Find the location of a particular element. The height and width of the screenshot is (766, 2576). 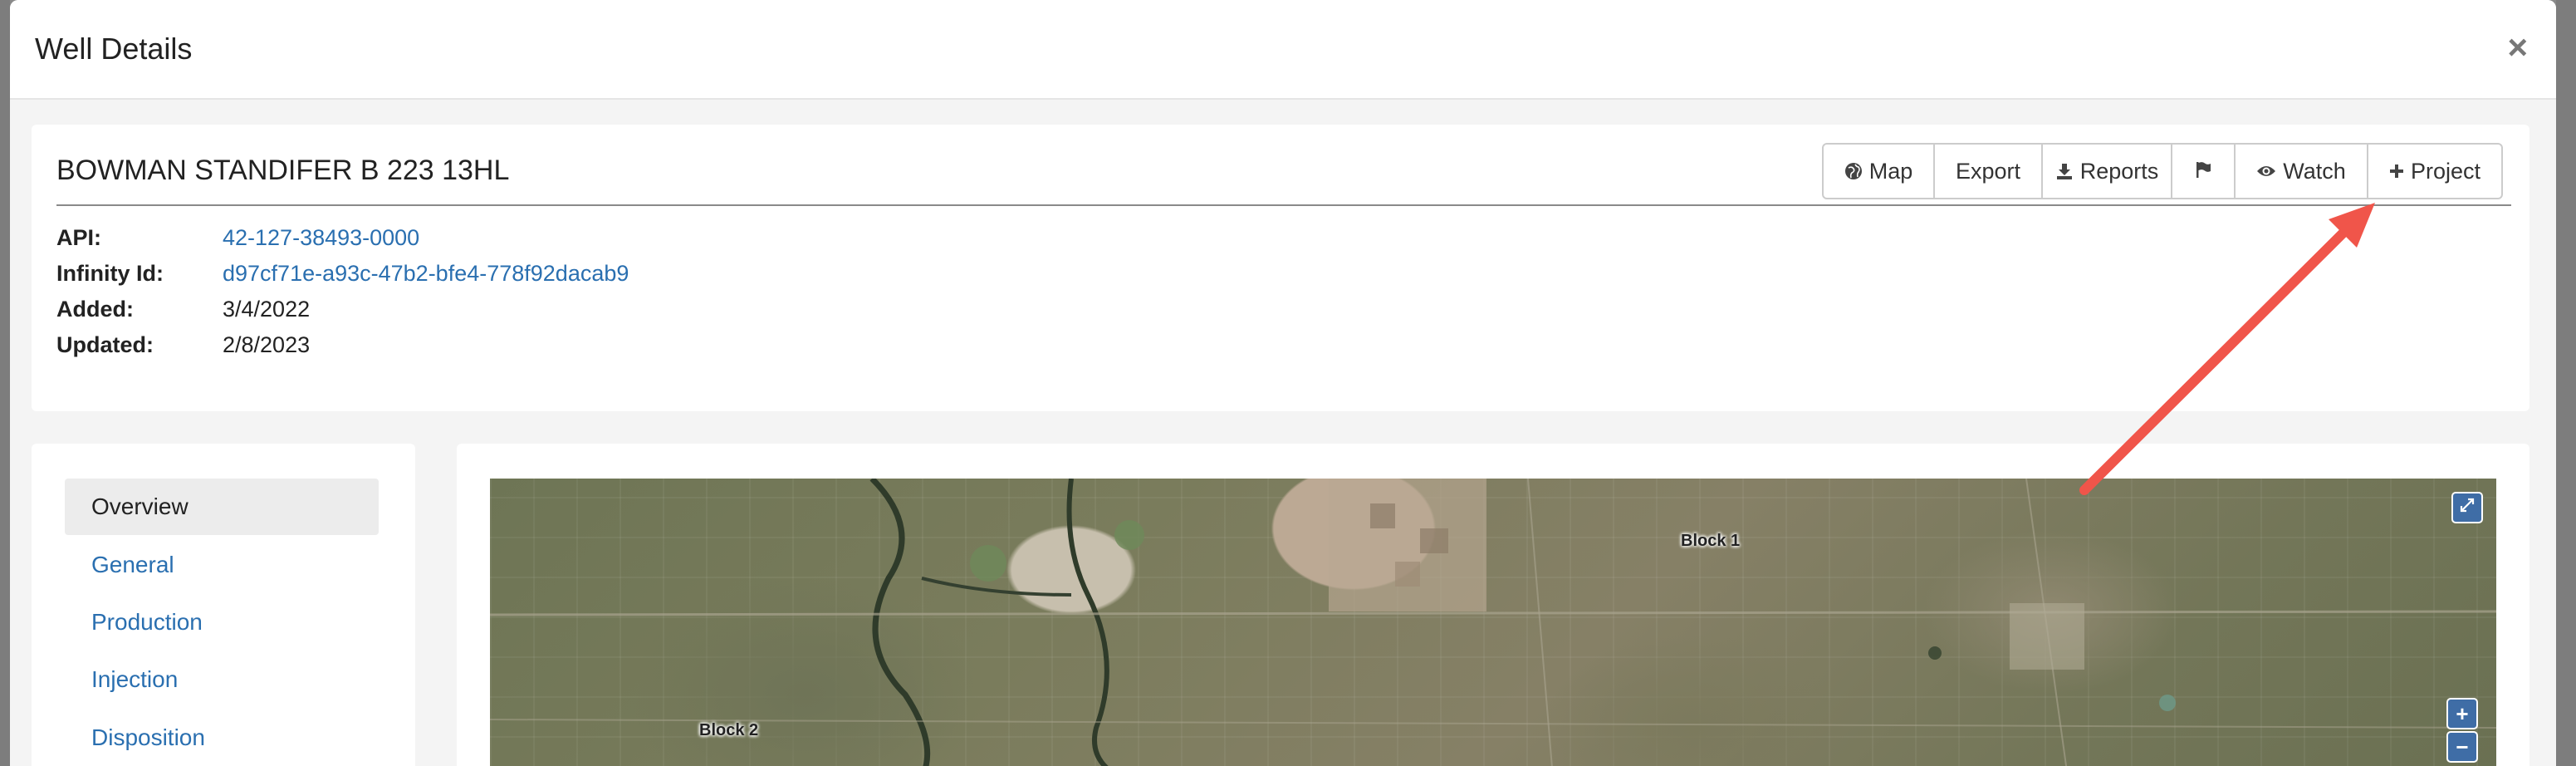

added-label: Added: is located at coordinates (95, 309).